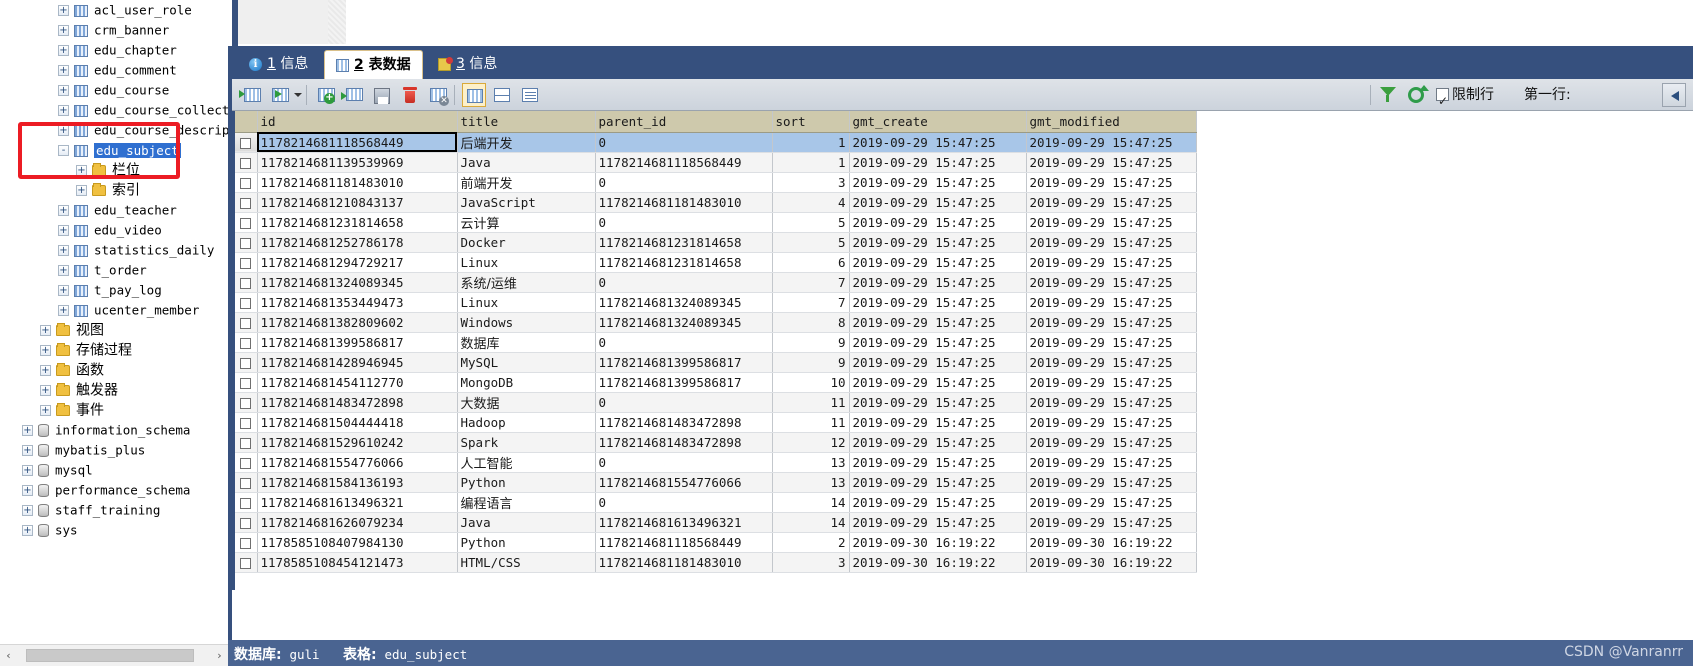 Image resolution: width=1693 pixels, height=666 pixels. What do you see at coordinates (684, 402) in the screenshot?
I see `cell-parent_id: 0` at bounding box center [684, 402].